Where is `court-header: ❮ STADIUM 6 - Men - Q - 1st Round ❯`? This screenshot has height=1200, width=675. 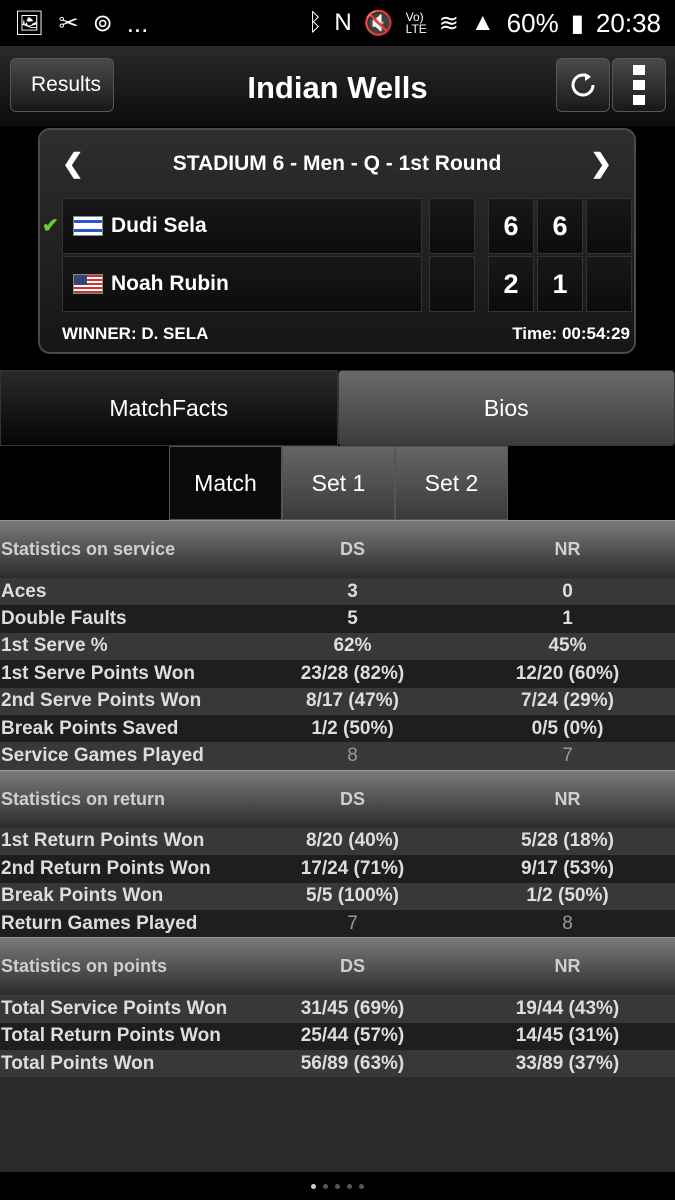 court-header: ❮ STADIUM 6 - Men - Q - 1st Round ❯ is located at coordinates (337, 164).